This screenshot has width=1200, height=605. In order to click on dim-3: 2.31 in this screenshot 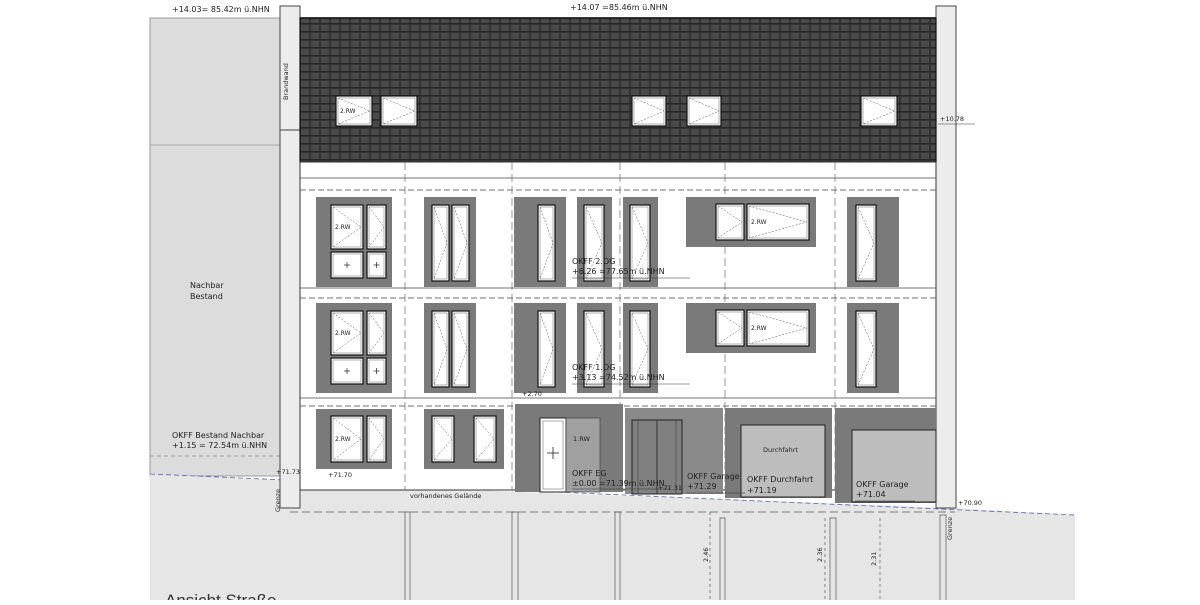, I will do `click(874, 559)`.